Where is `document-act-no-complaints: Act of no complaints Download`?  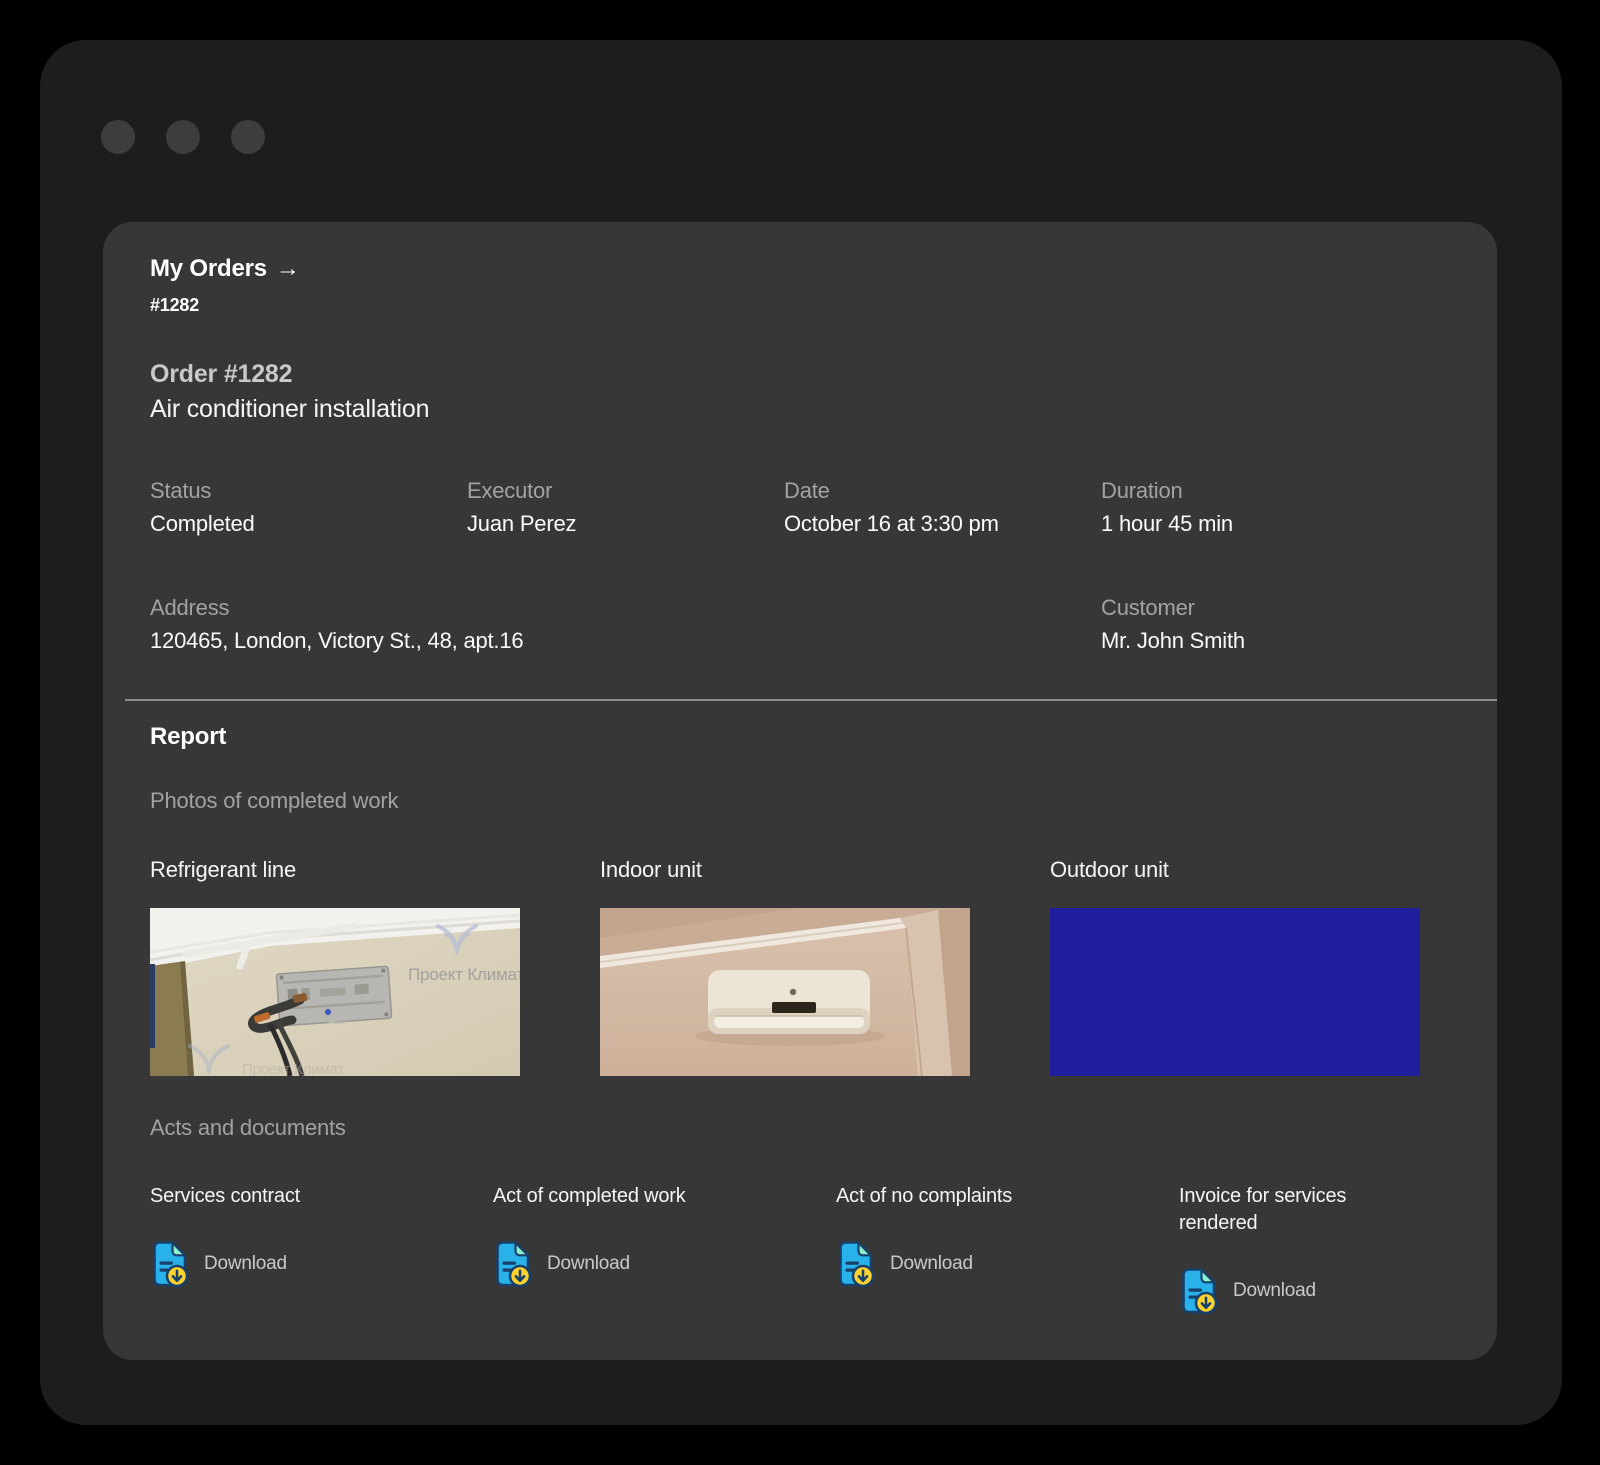 document-act-no-complaints: Act of no complaints Download is located at coordinates (956, 1249).